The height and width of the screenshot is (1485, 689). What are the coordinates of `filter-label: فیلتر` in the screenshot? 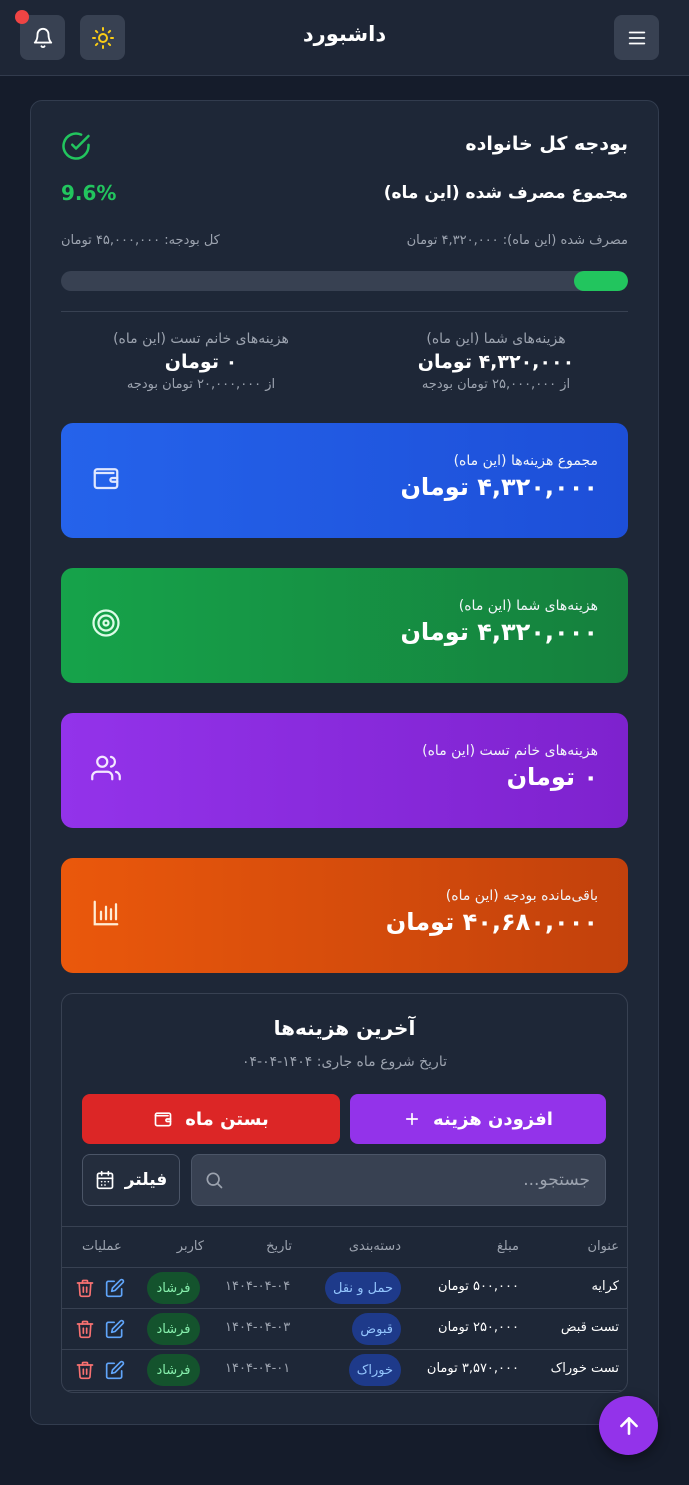 It's located at (146, 1180).